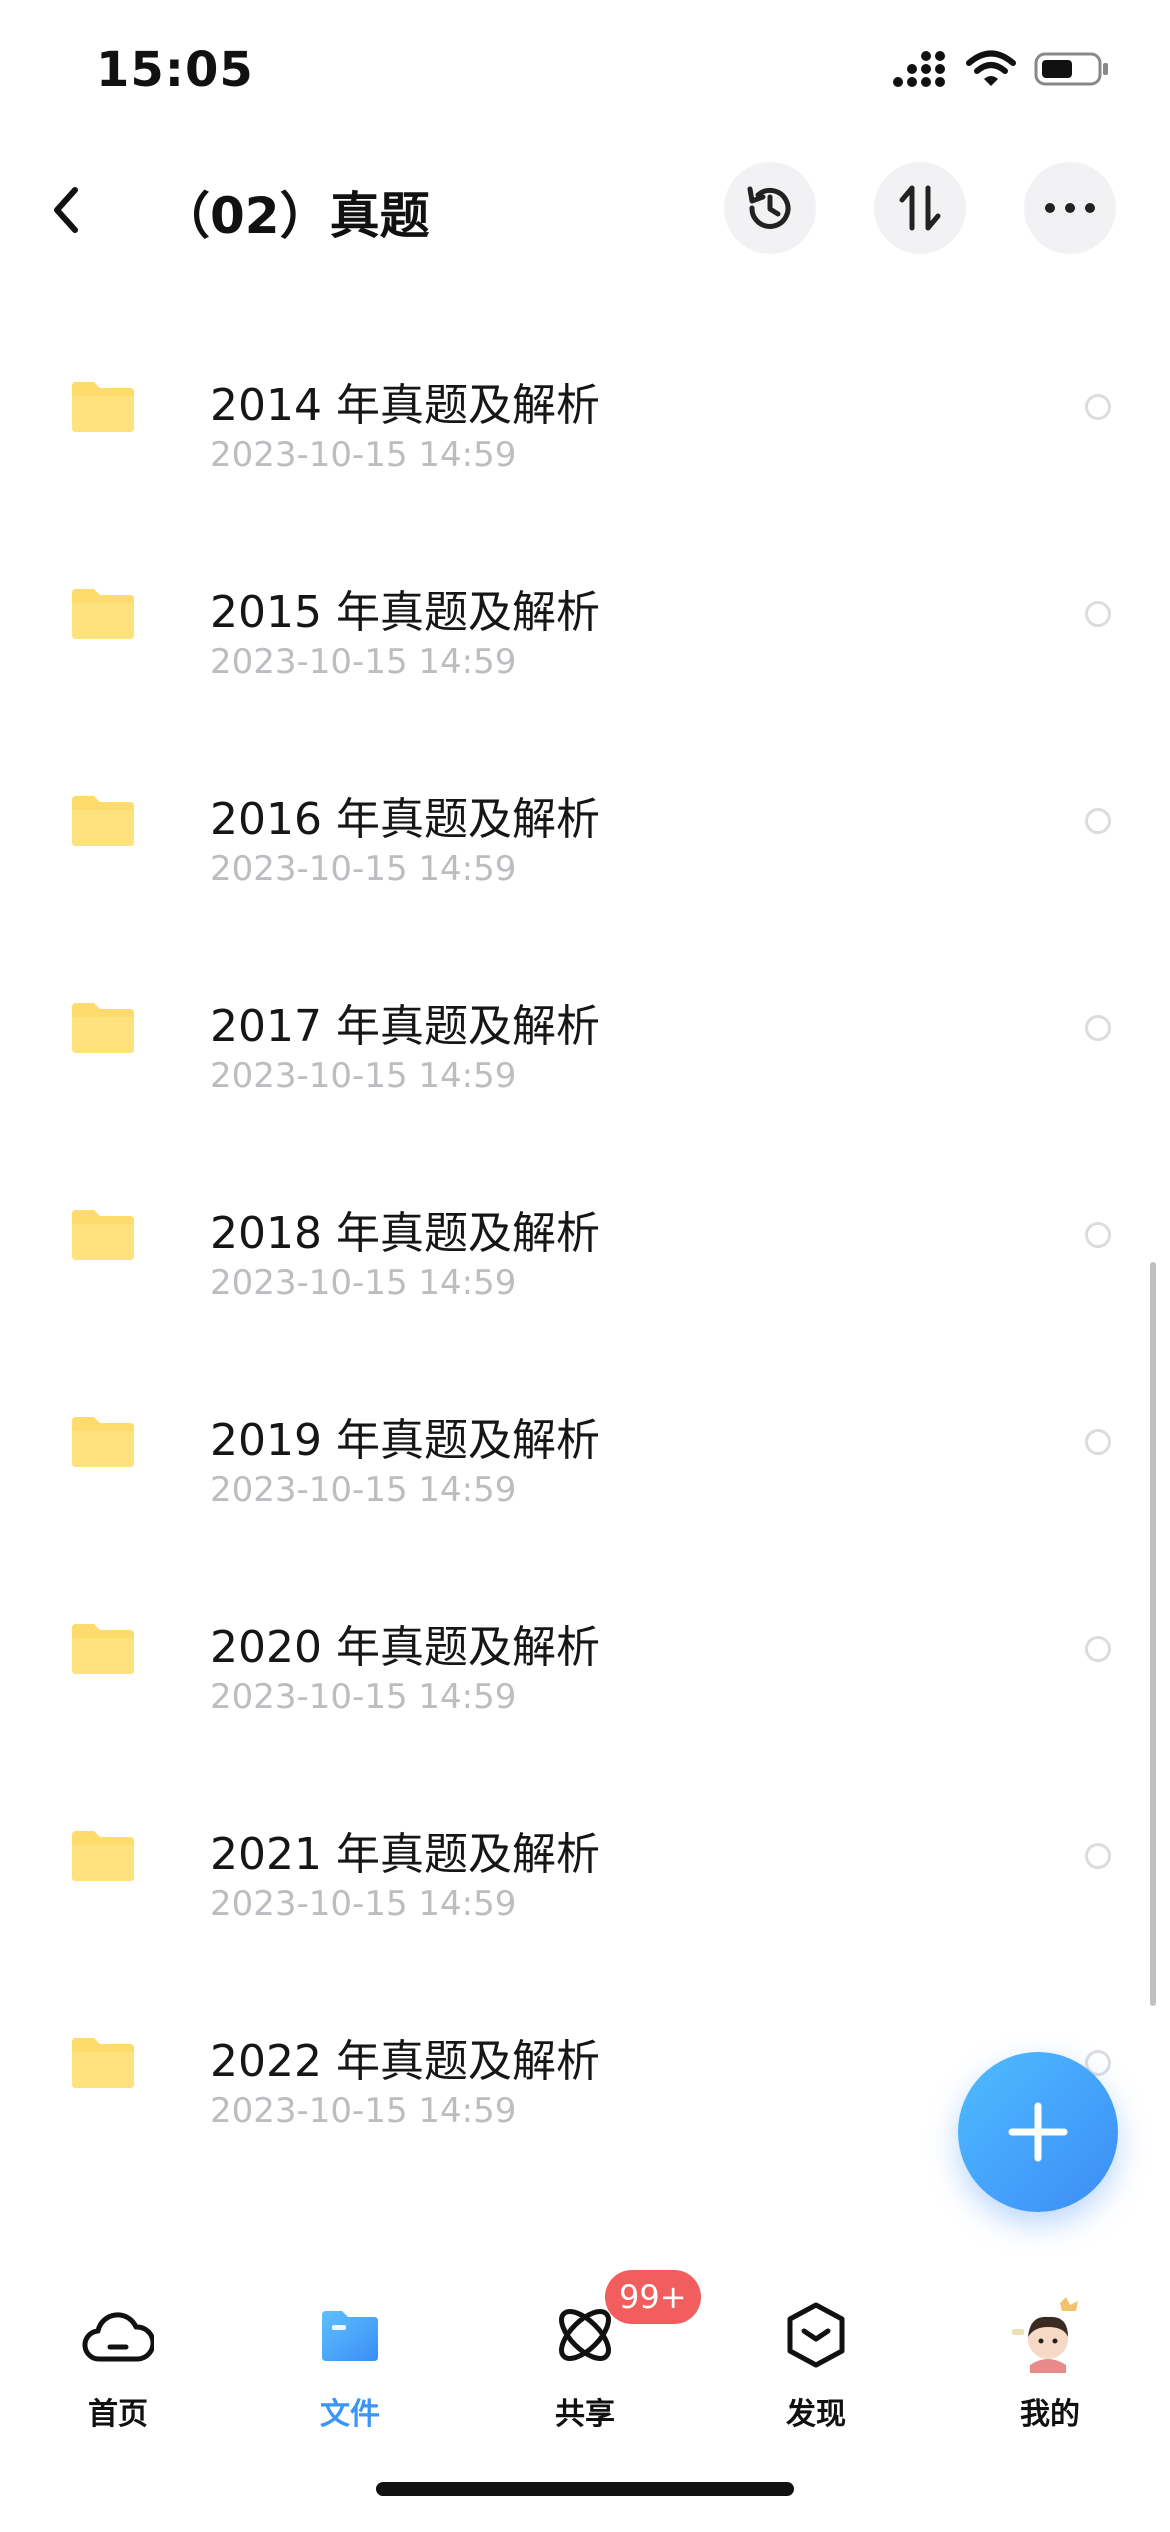  I want to click on nav-item-discover: 发现, so click(816, 2370).